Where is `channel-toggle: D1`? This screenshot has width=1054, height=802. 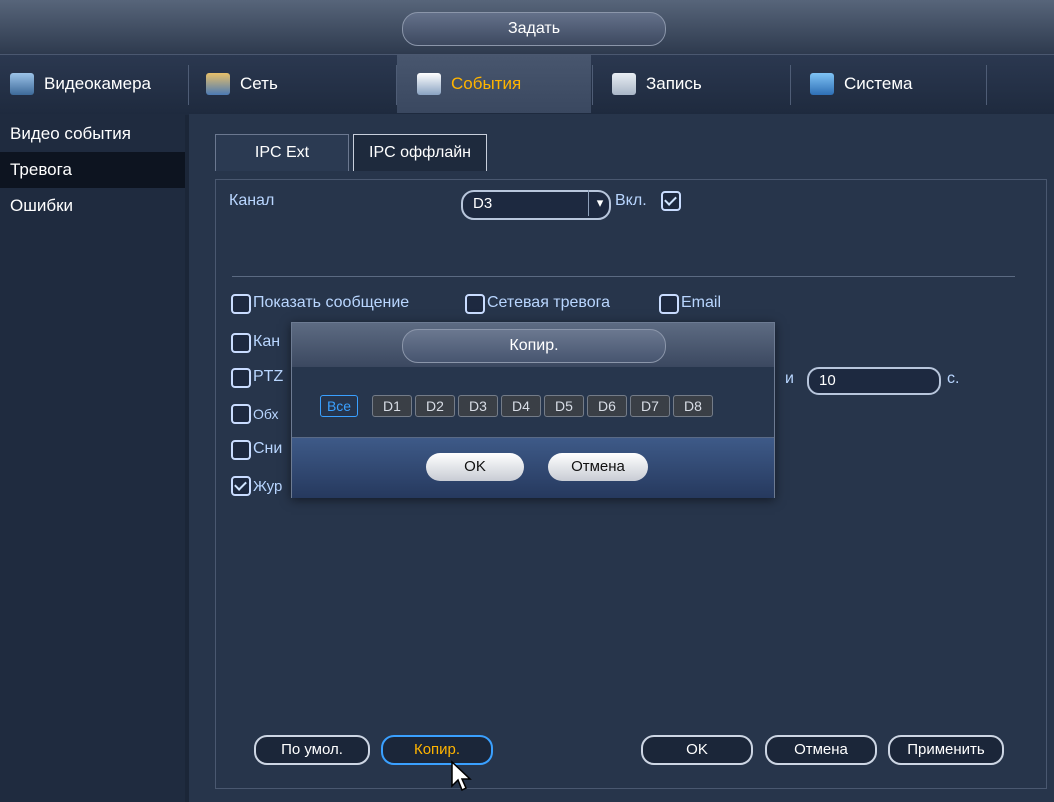
channel-toggle: D1 is located at coordinates (392, 406).